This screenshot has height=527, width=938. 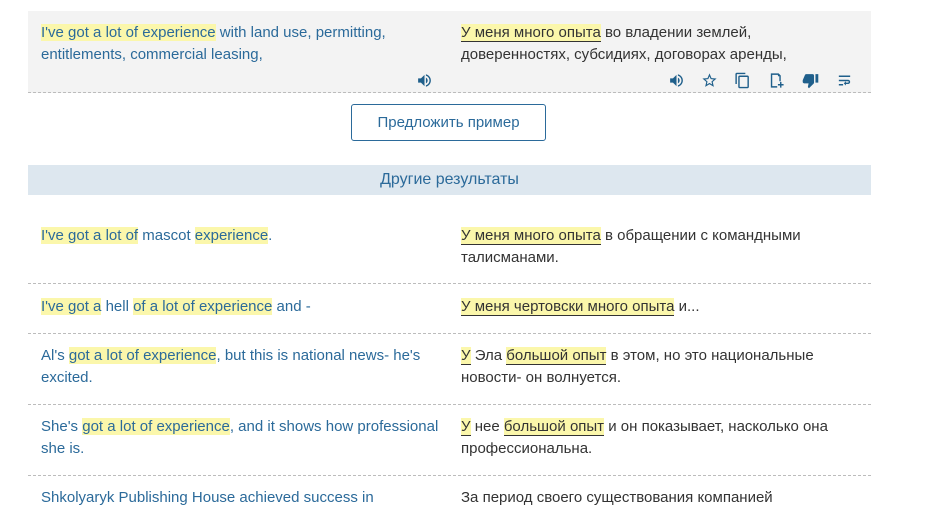 What do you see at coordinates (448, 122) in the screenshot?
I see `suggest-example-button: Предложить пример` at bounding box center [448, 122].